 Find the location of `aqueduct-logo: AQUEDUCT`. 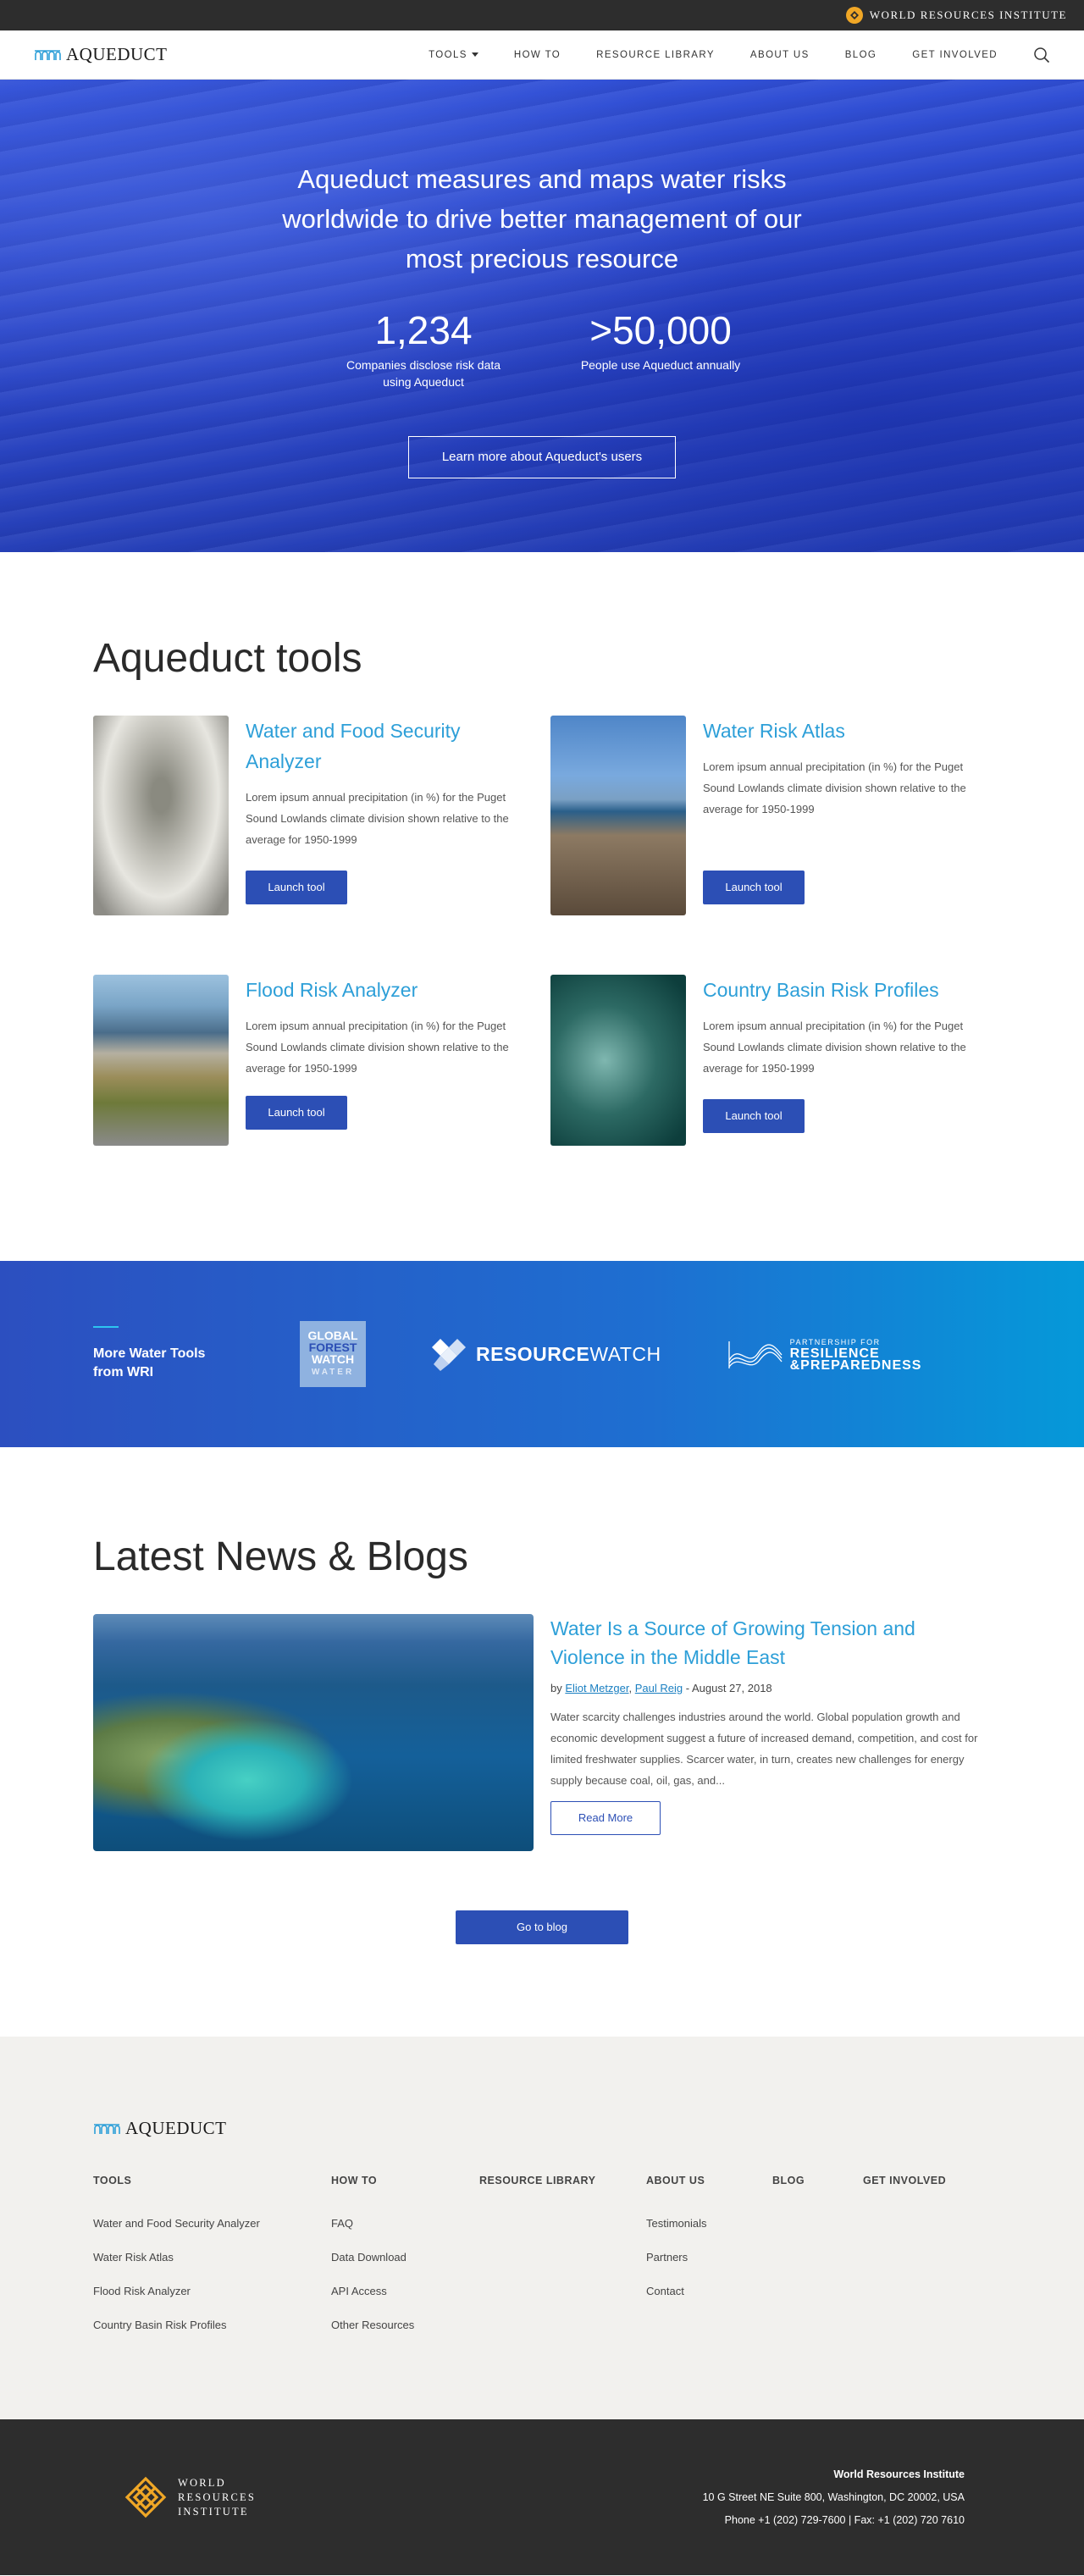

aqueduct-logo: AQUEDUCT is located at coordinates (101, 55).